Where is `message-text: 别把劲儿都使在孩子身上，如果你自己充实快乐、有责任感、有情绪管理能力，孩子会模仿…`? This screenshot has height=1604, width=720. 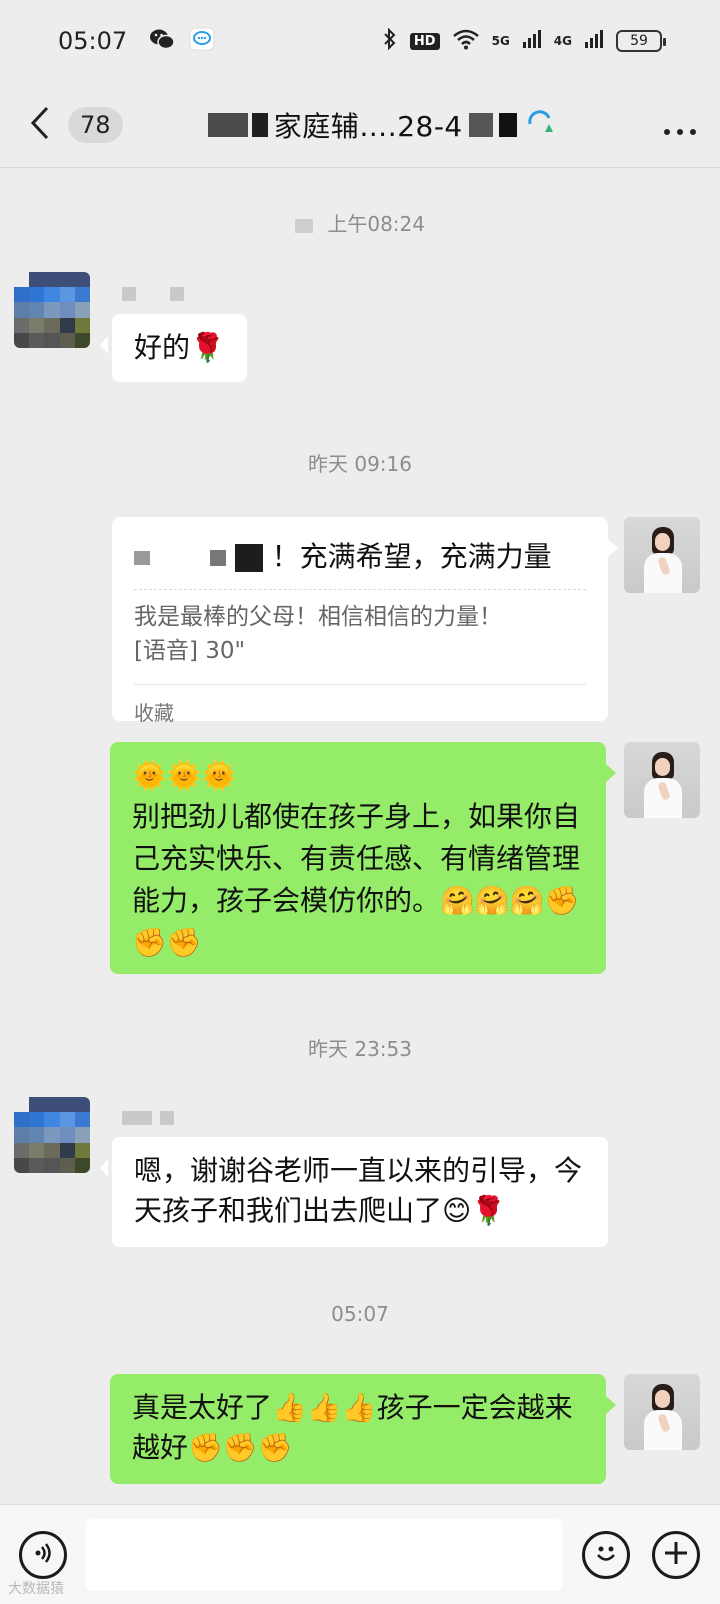
message-text: 别把劲儿都使在孩子身上，如果你自己充实快乐、有责任感、有情绪管理能力，孩子会模仿… is located at coordinates (356, 879).